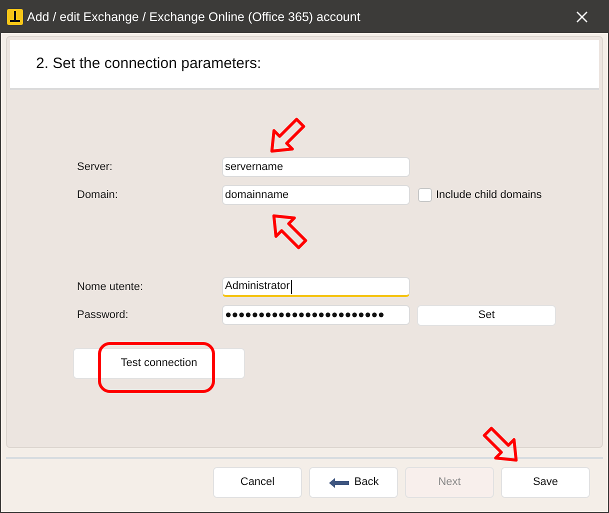 The width and height of the screenshot is (609, 513). I want to click on field-label: Password:, so click(103, 315).